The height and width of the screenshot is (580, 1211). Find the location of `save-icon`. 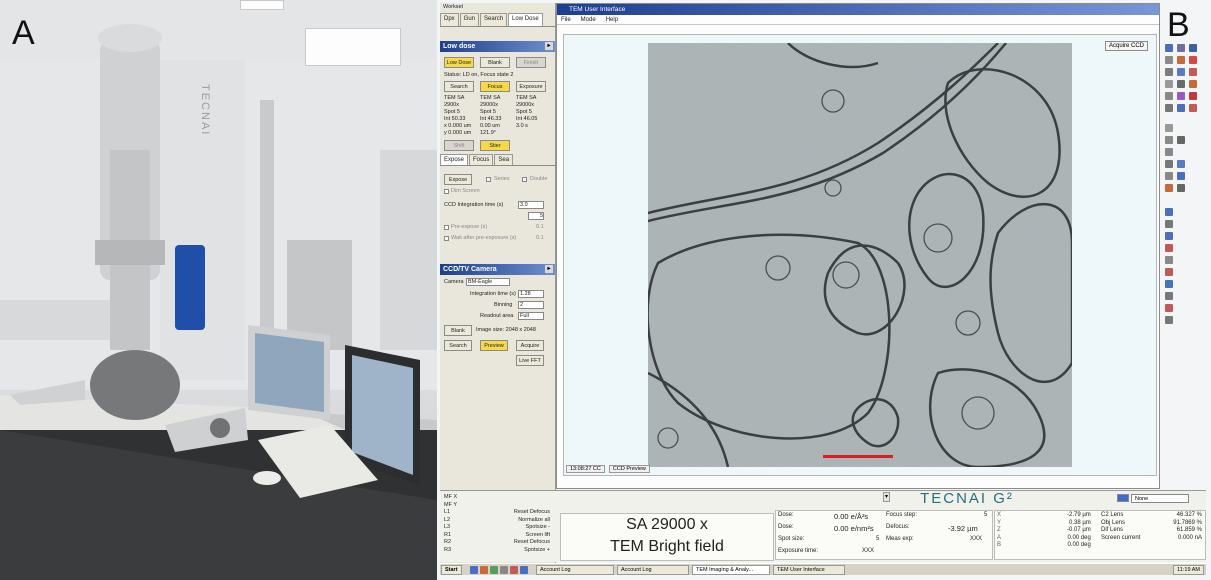

save-icon is located at coordinates (1169, 96).